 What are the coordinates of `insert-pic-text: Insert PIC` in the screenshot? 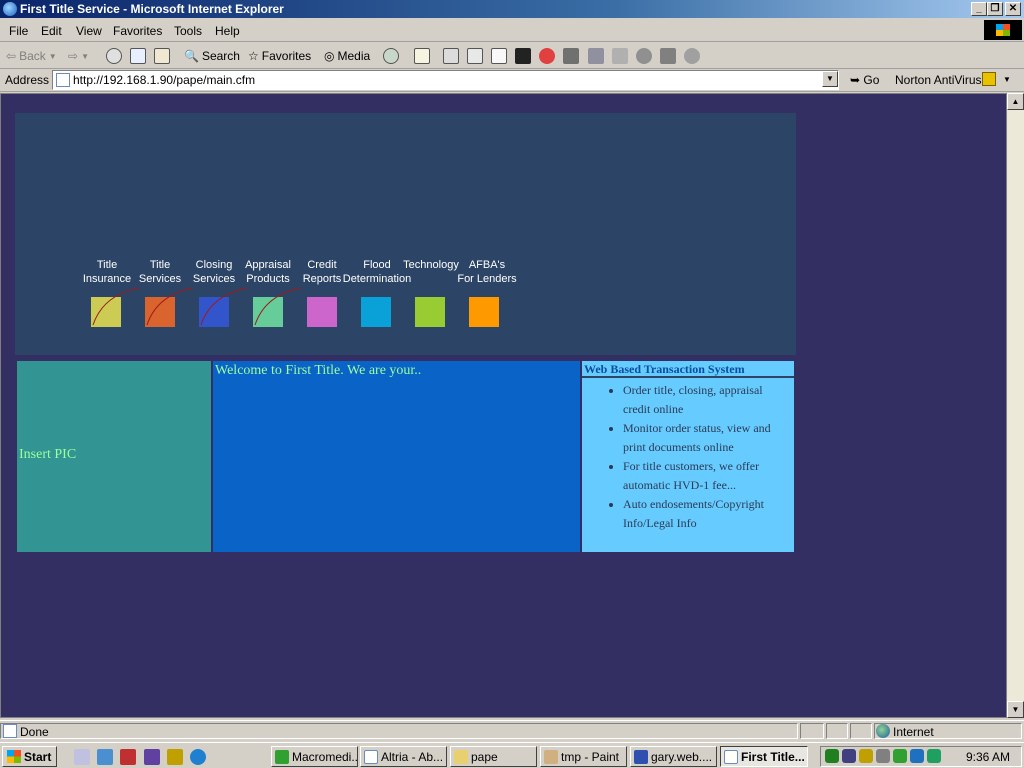 It's located at (48, 454).